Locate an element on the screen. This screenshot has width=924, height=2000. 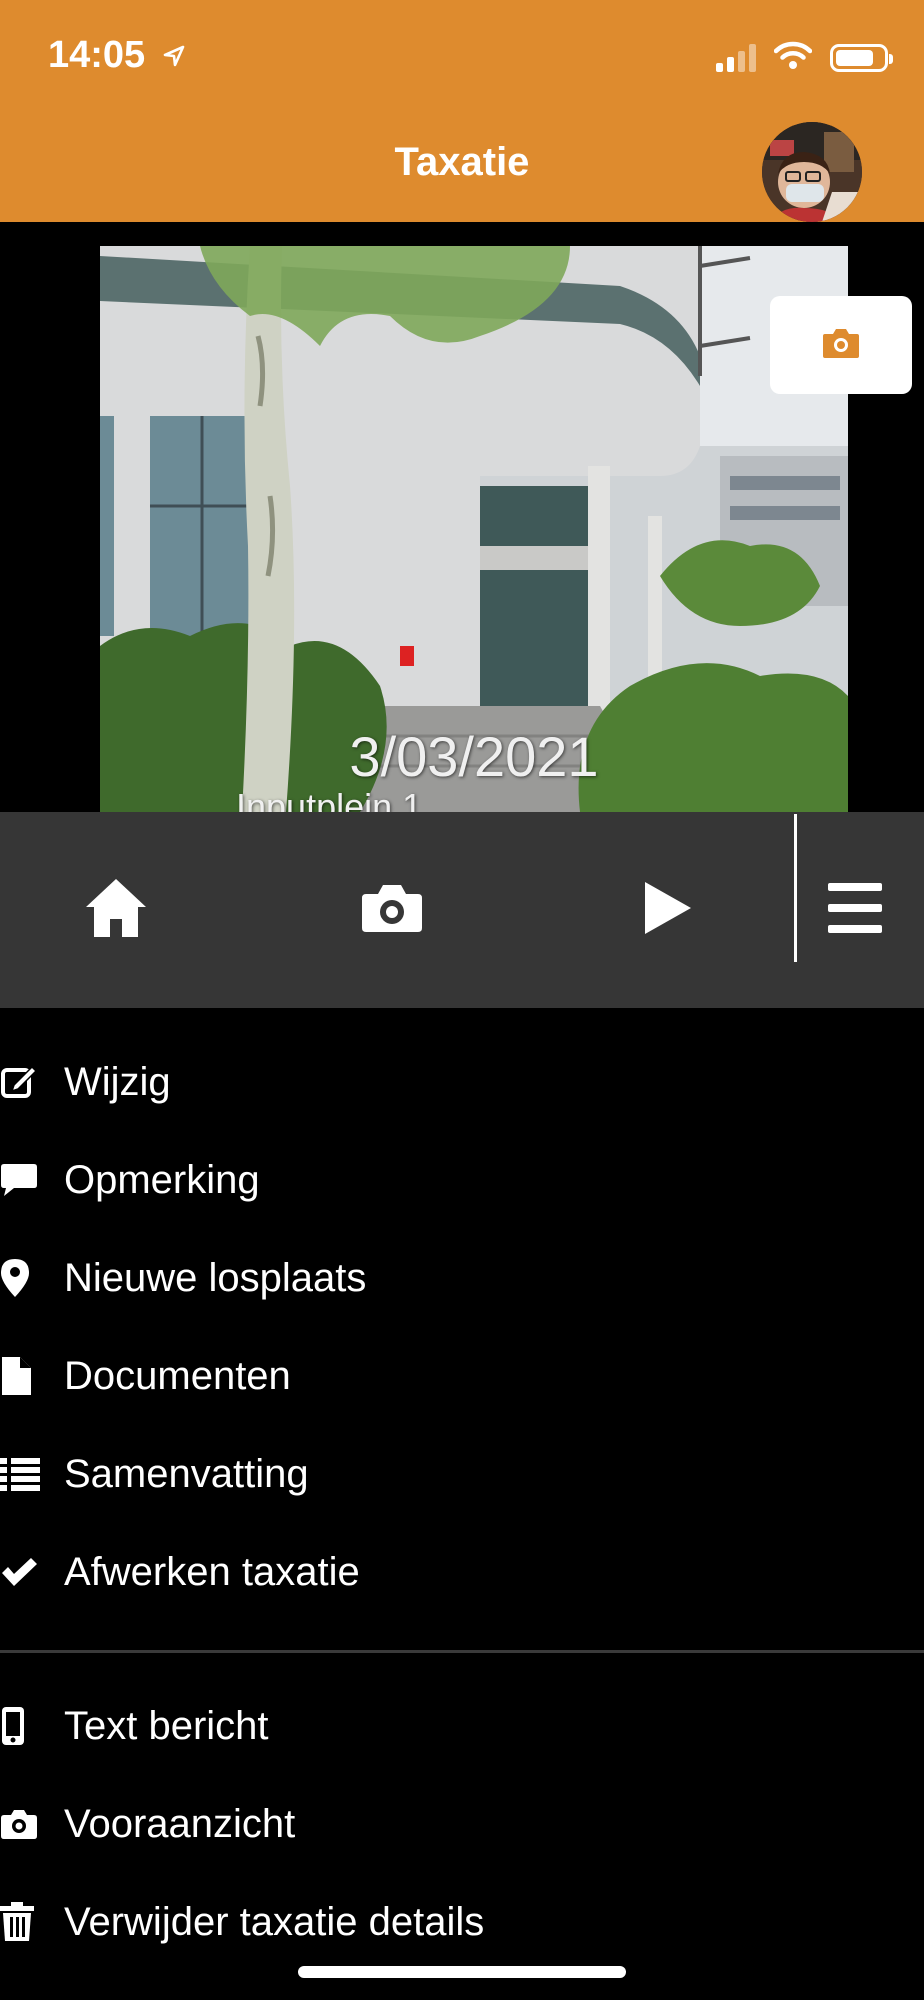
home-button is located at coordinates (116, 910).